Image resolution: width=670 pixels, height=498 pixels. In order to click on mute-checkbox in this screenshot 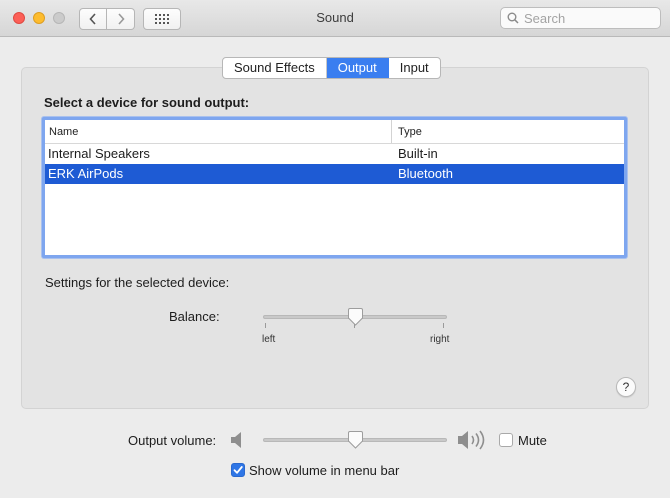, I will do `click(506, 440)`.